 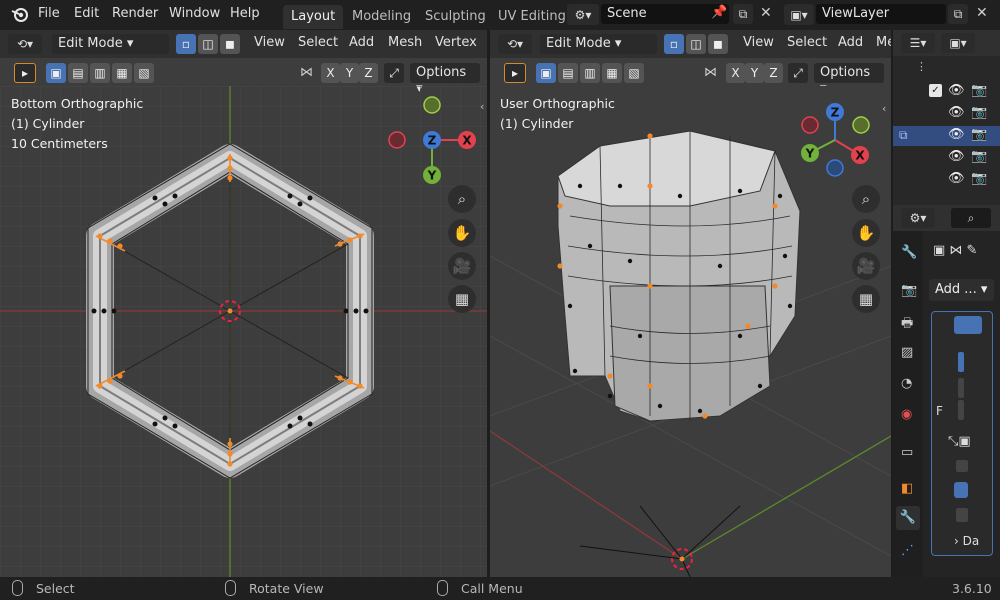 What do you see at coordinates (381, 17) in the screenshot?
I see `tab-modeling: Modeling` at bounding box center [381, 17].